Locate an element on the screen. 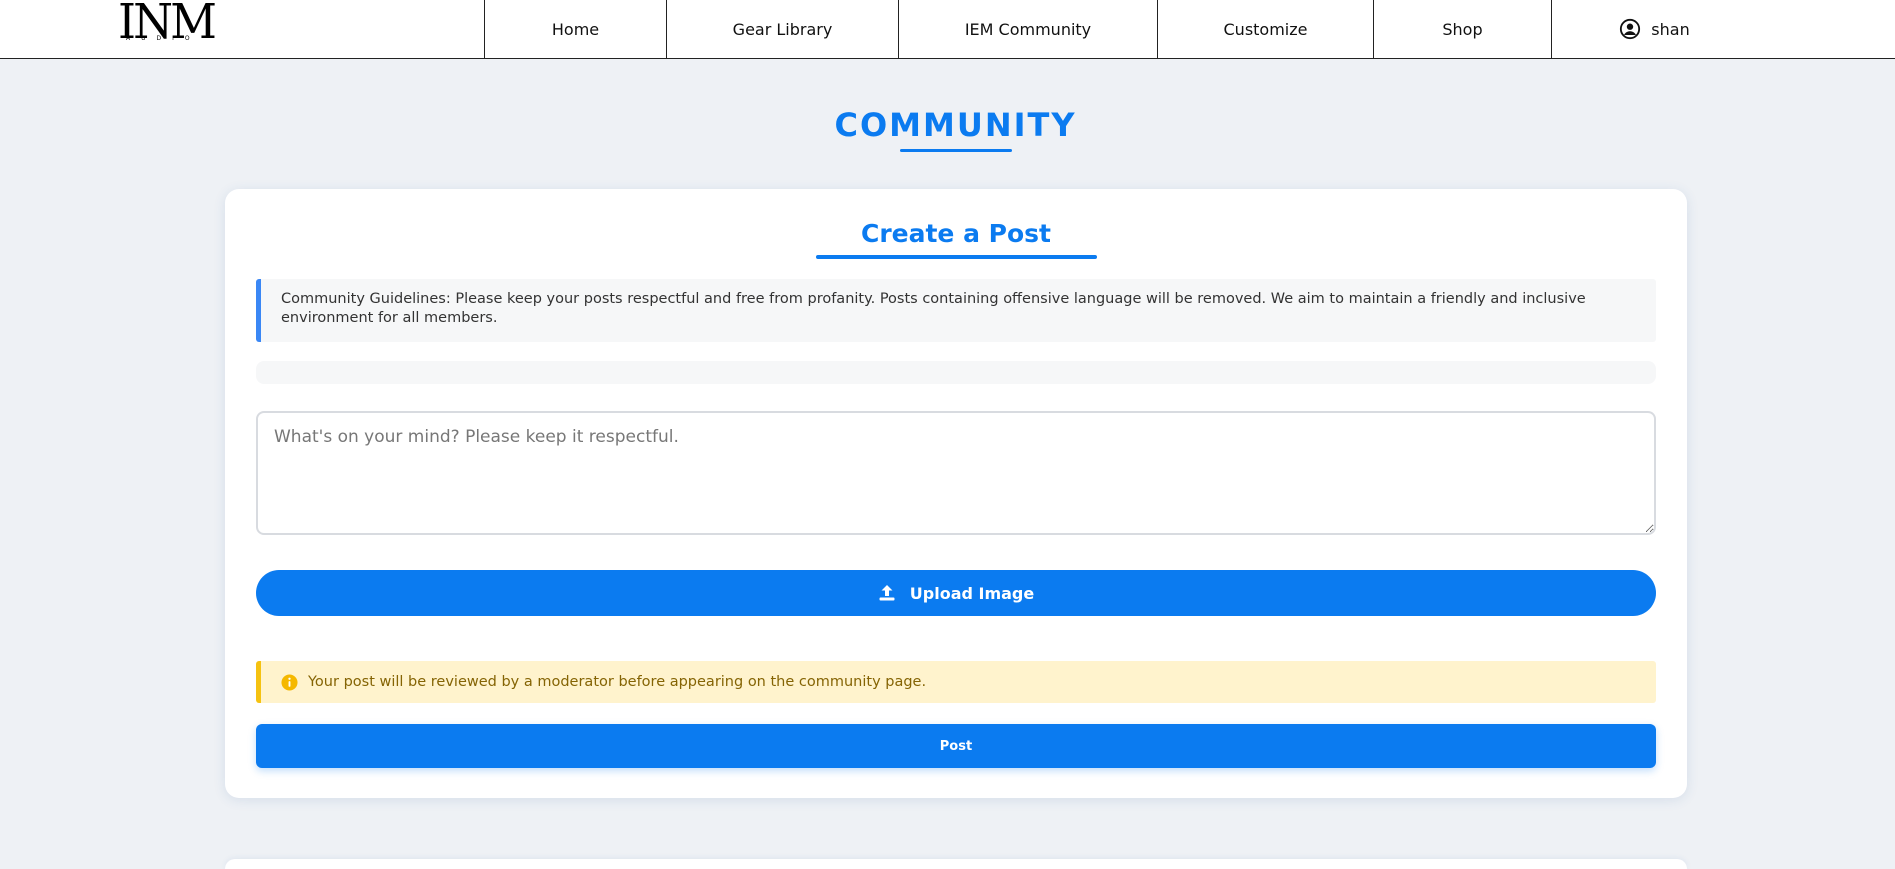 This screenshot has height=869, width=1895. nav-item-label: Shop is located at coordinates (1462, 29).